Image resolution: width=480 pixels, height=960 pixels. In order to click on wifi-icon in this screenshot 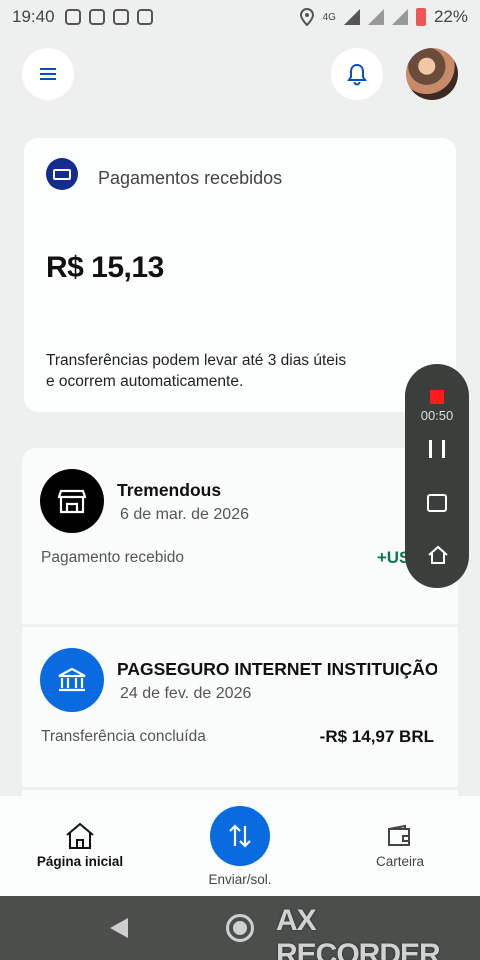, I will do `click(351, 17)`.